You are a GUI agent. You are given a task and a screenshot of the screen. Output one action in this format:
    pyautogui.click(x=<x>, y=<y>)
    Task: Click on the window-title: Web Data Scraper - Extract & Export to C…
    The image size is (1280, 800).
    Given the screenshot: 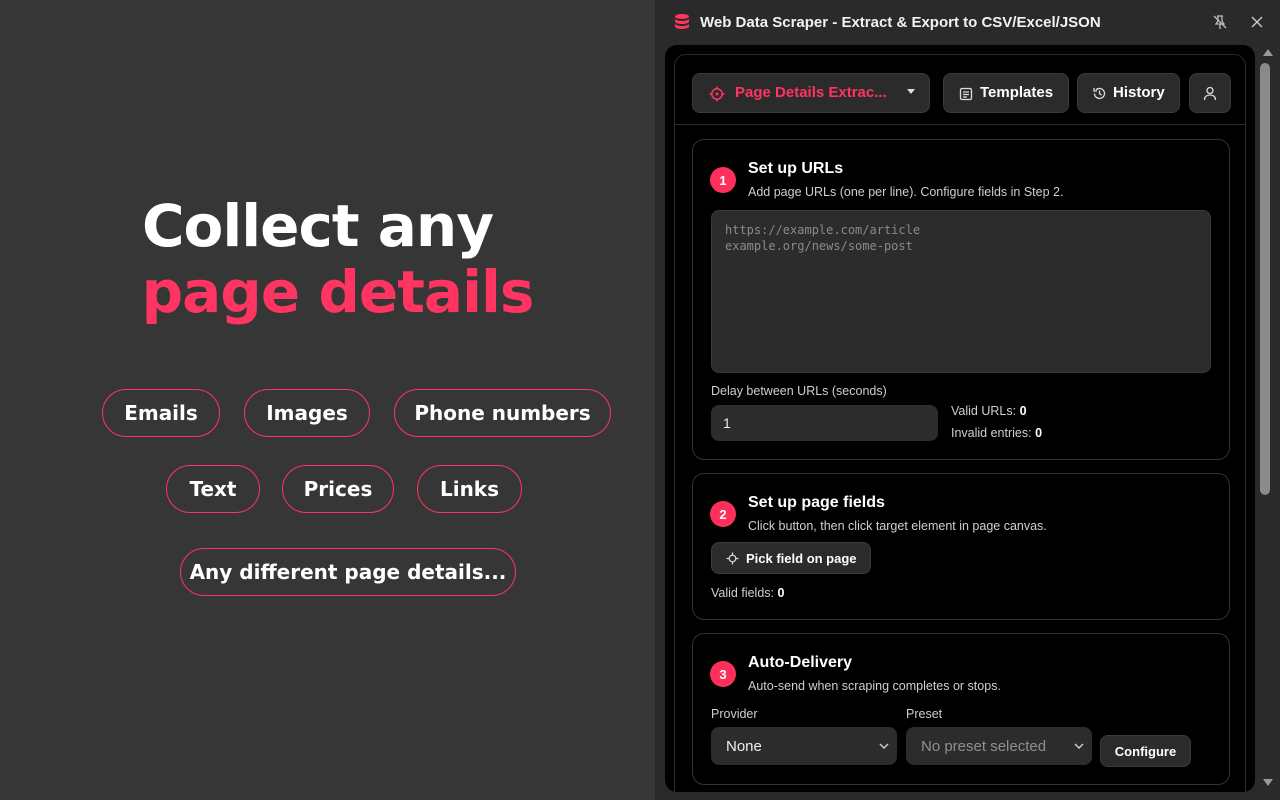 What is the action you would take?
    pyautogui.click(x=900, y=22)
    